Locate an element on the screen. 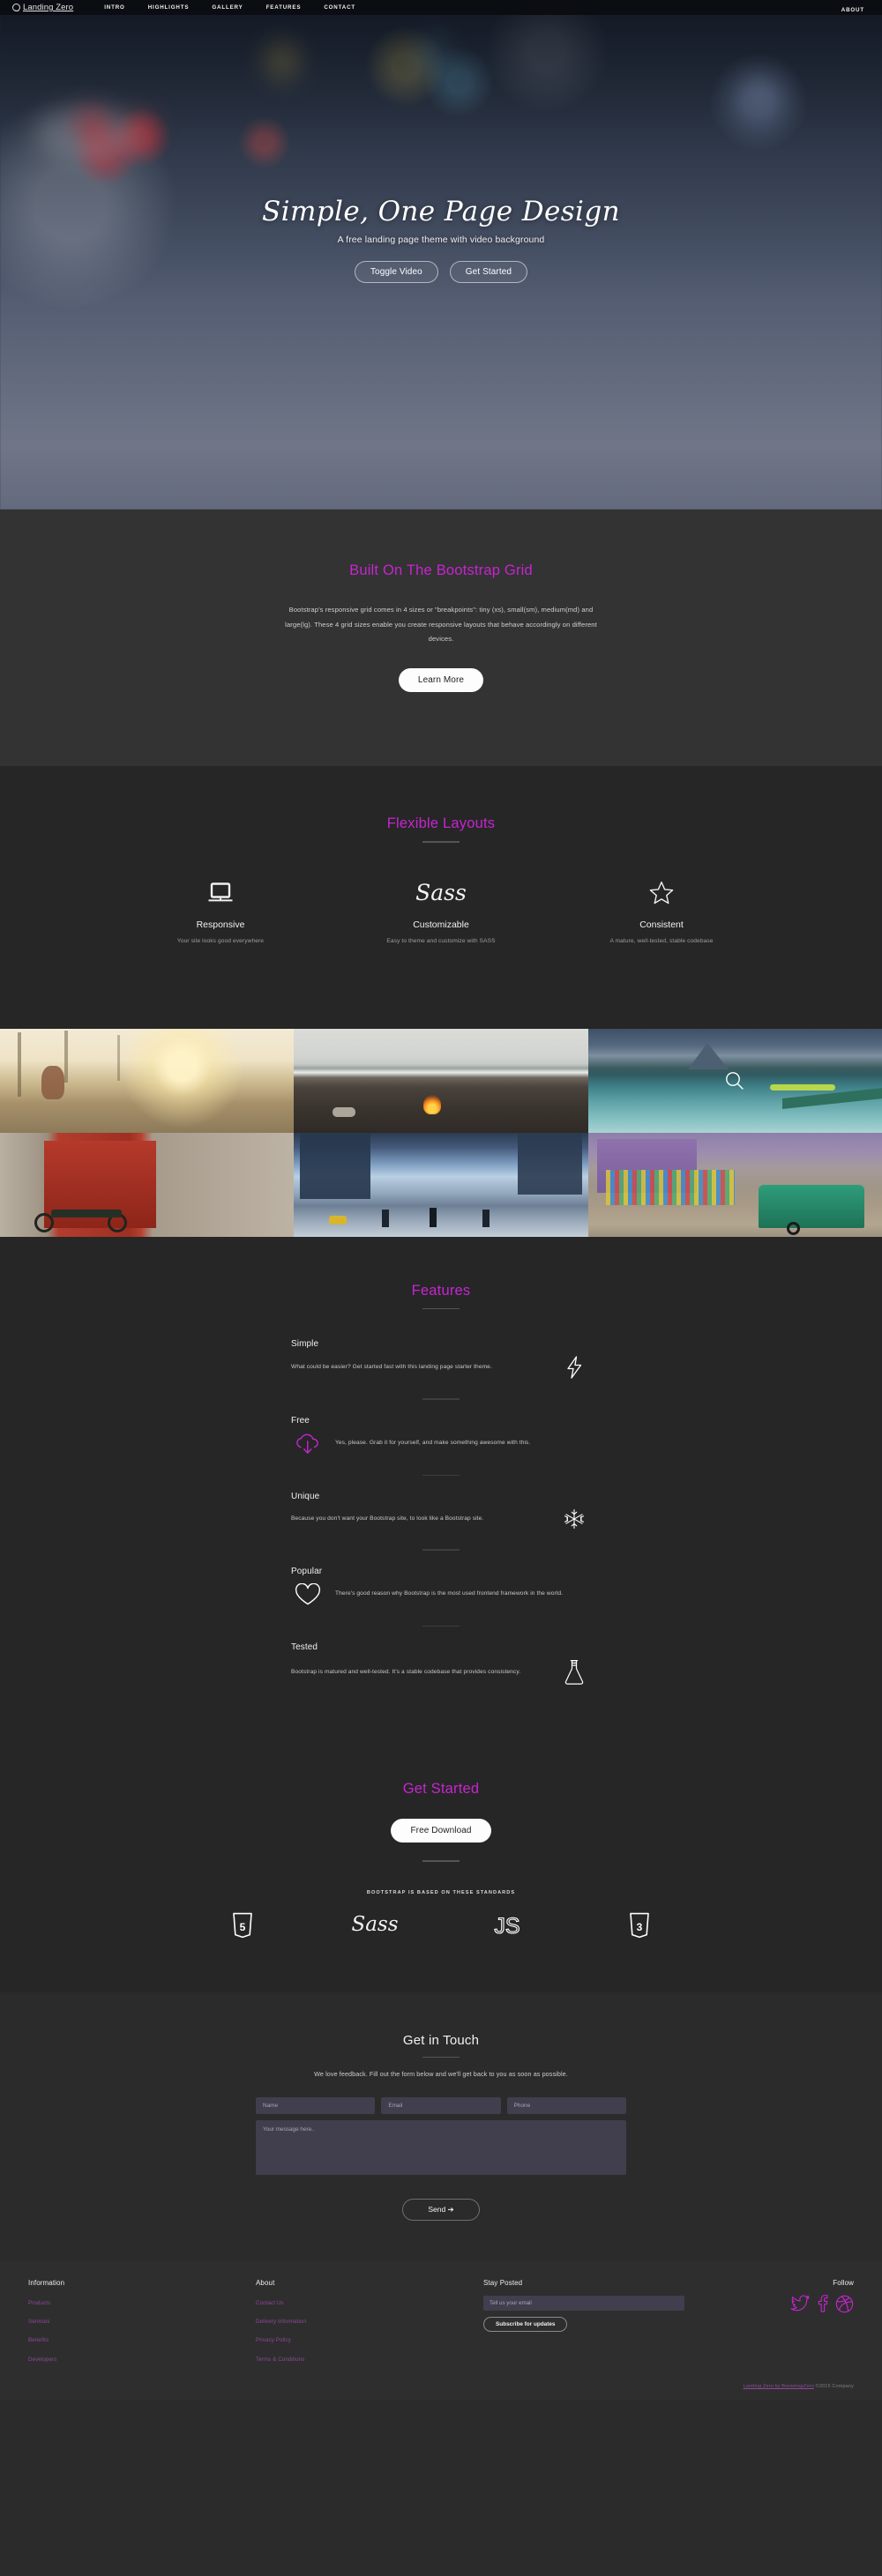  green-canoe is located at coordinates (802, 1087).